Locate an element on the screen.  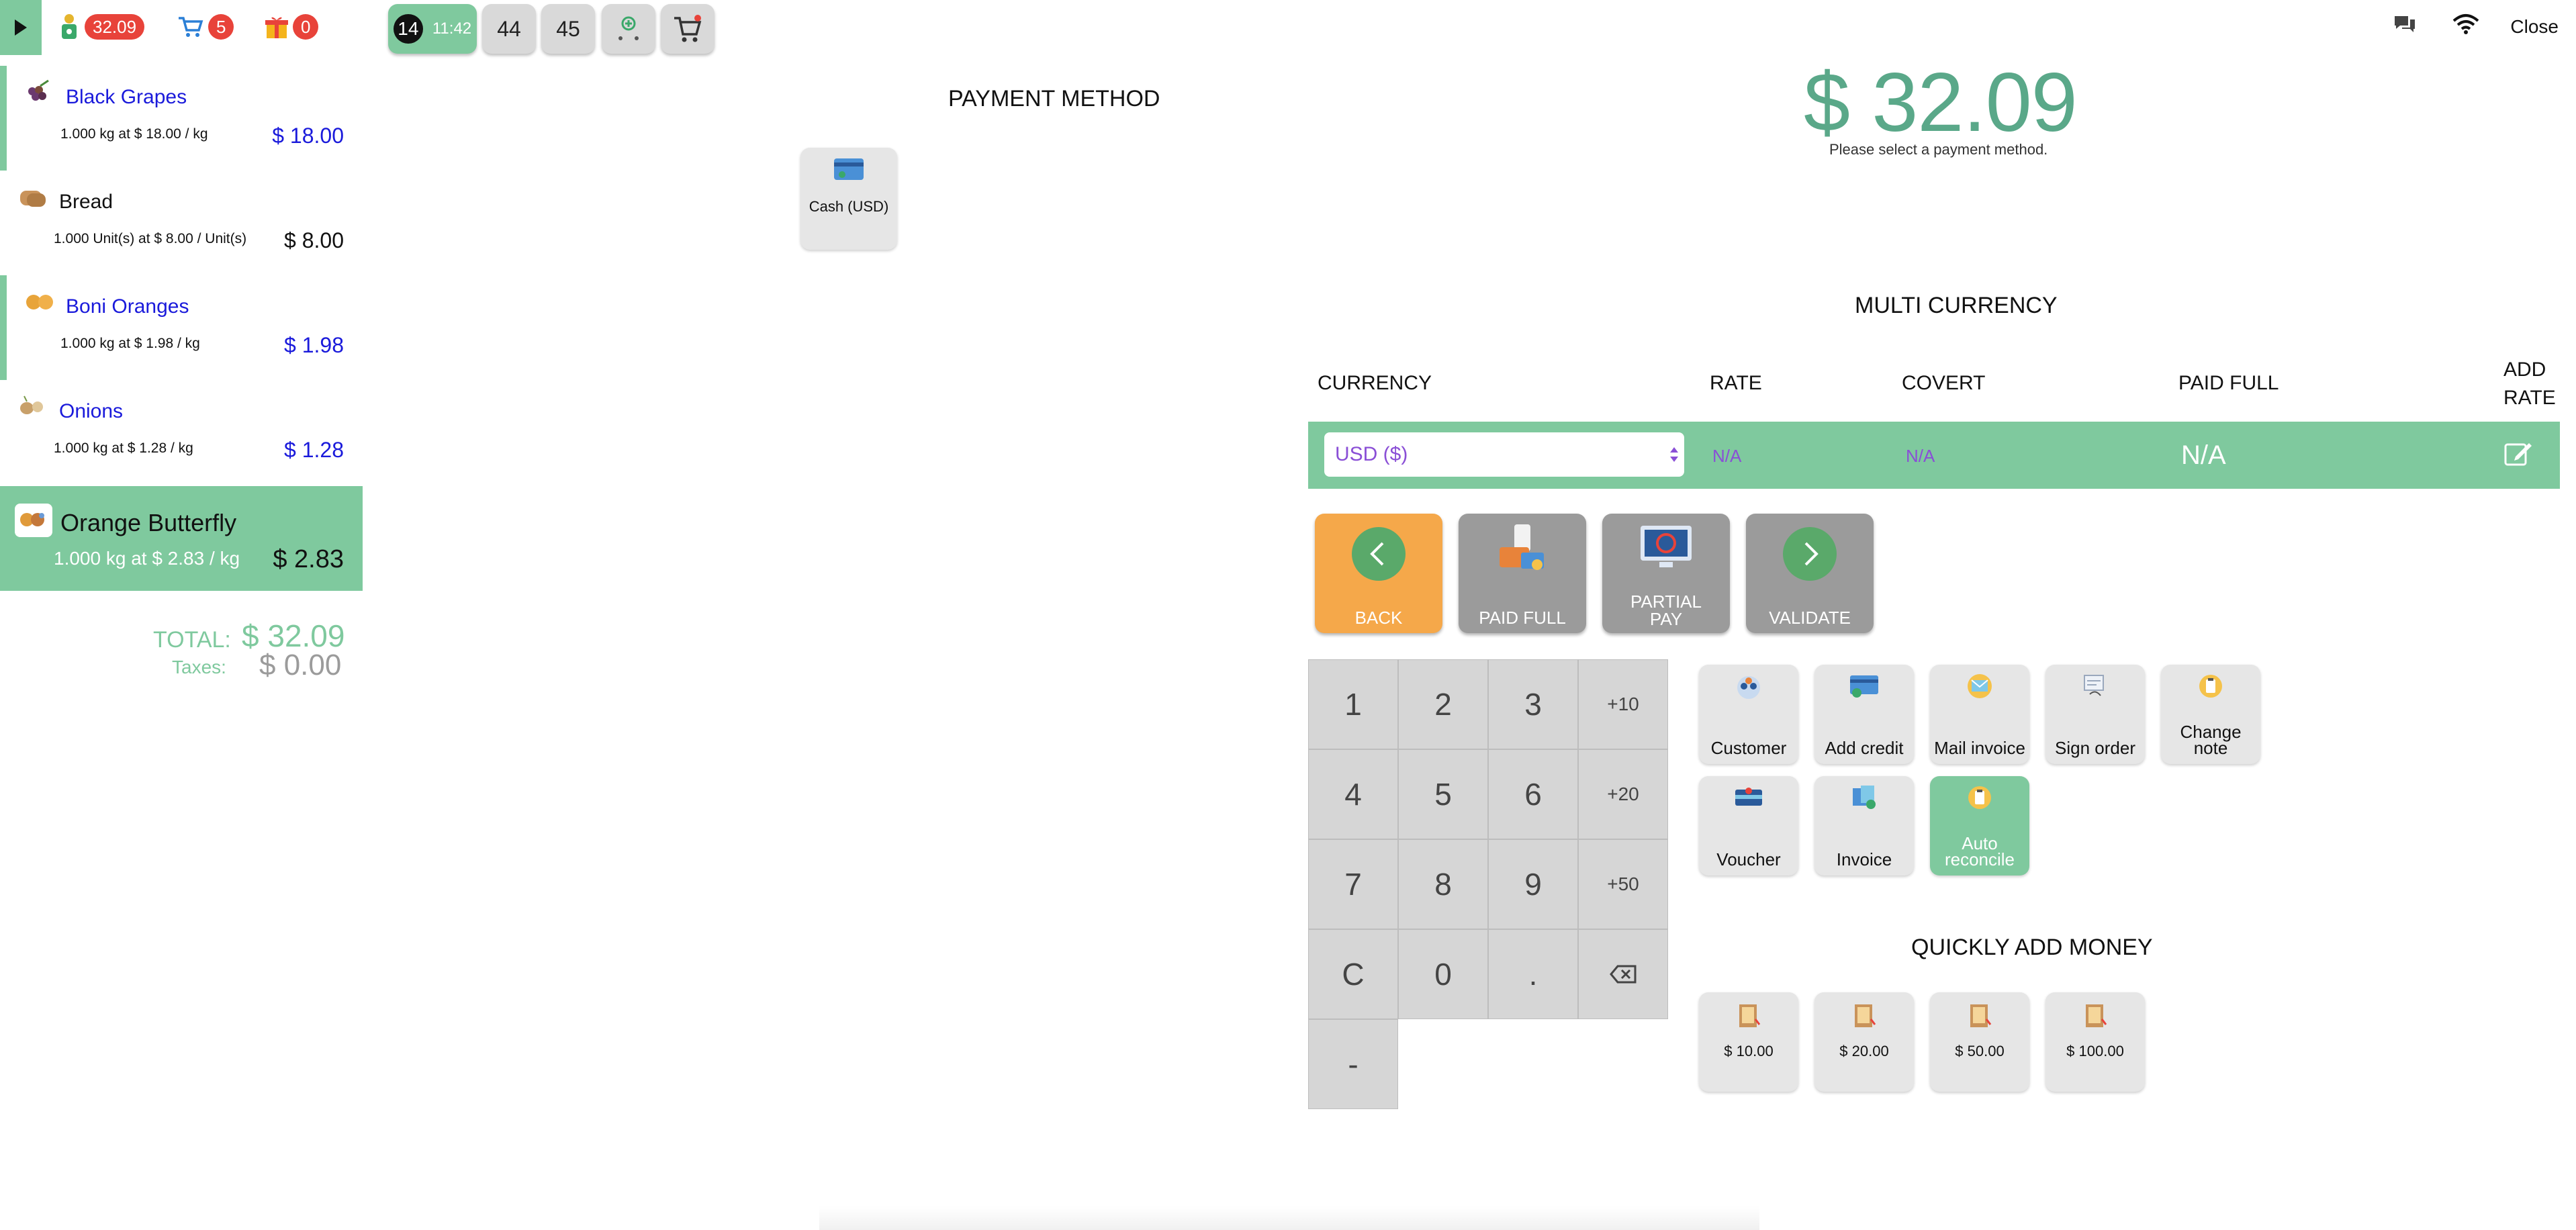
voucher-icon is located at coordinates (1748, 797).